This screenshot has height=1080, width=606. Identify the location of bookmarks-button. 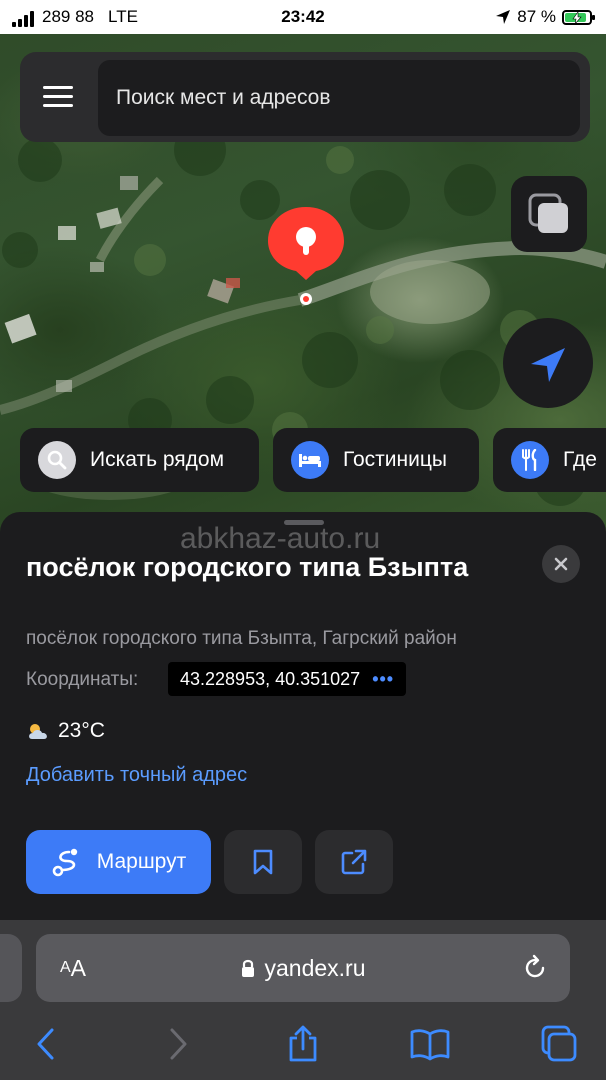
(430, 1044).